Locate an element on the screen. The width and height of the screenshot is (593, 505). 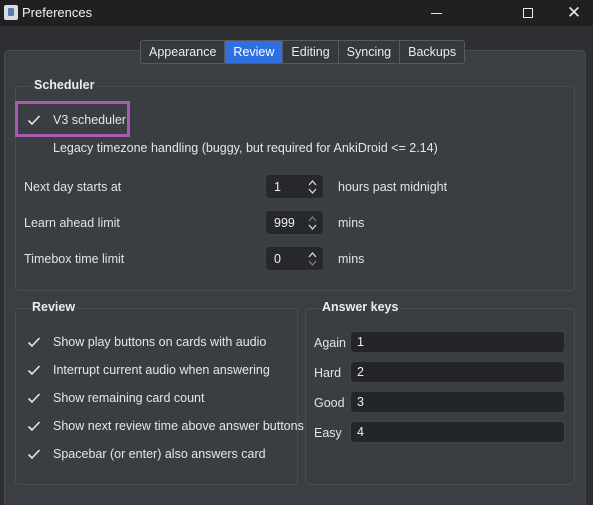
review-option-checkbox: Interrupt current audio when answering is located at coordinates (148, 370).